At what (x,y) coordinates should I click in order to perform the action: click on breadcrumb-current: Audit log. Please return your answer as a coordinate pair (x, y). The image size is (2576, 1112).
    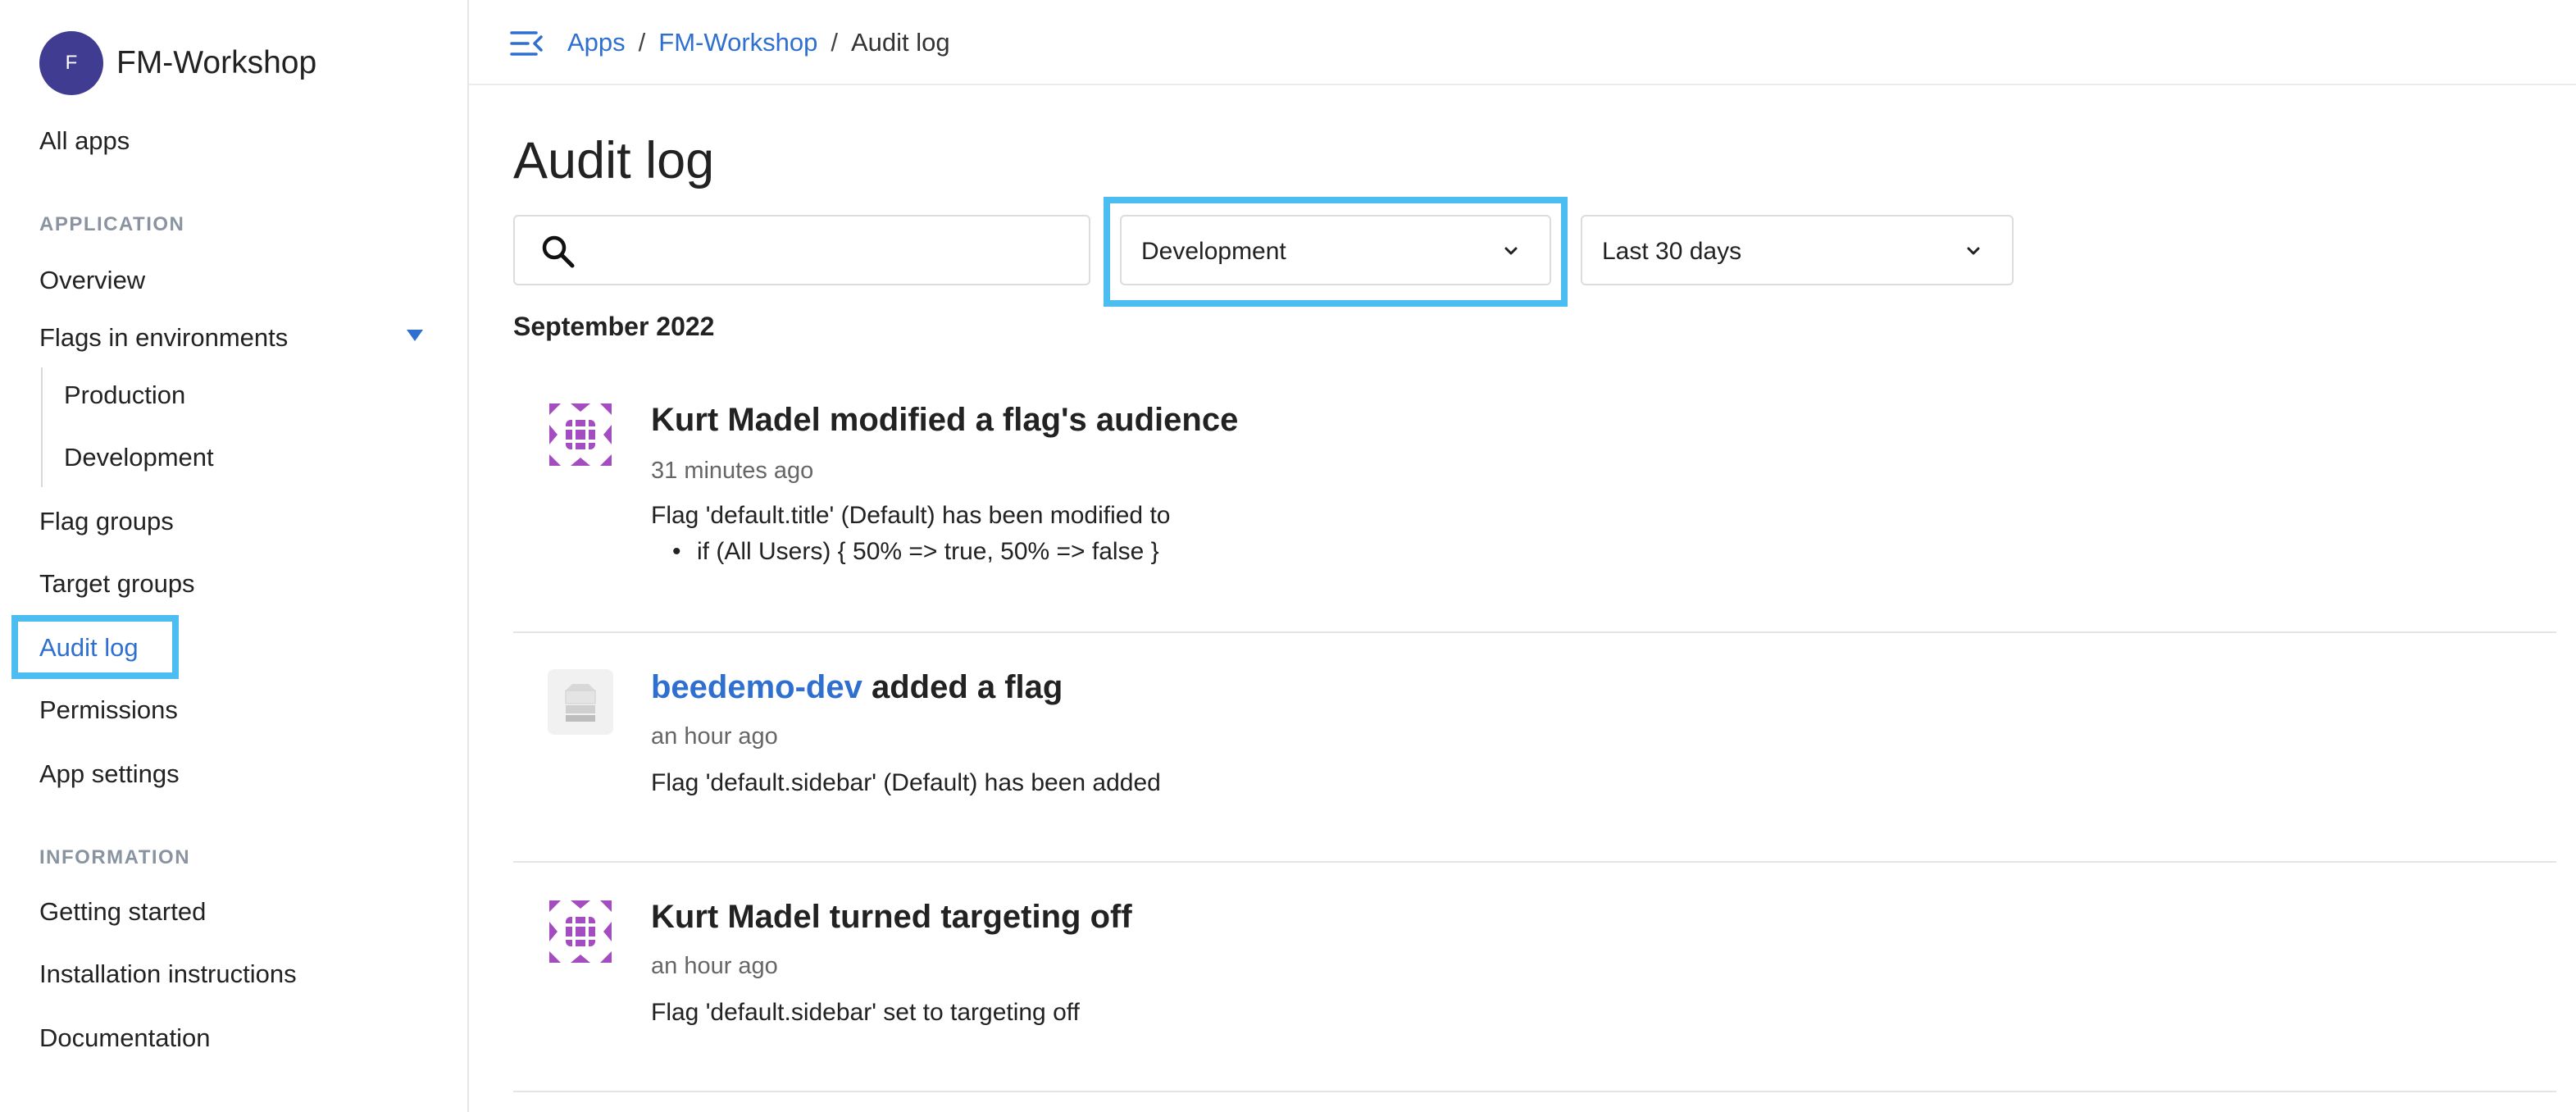
    Looking at the image, I should click on (901, 42).